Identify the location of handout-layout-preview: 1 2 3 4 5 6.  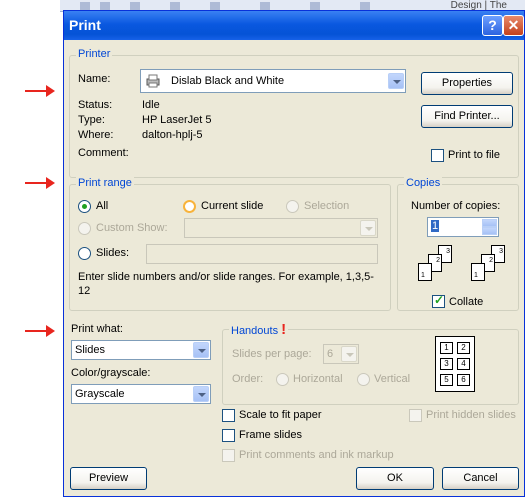
(455, 364).